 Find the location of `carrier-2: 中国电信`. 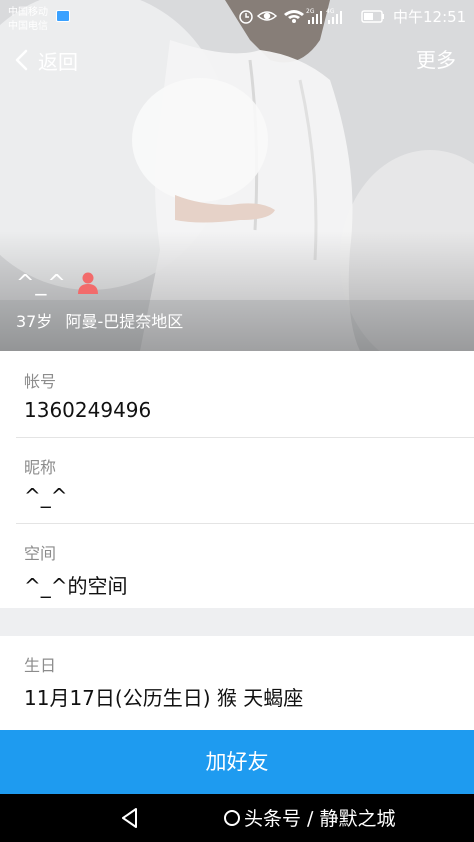

carrier-2: 中国电信 is located at coordinates (28, 26).